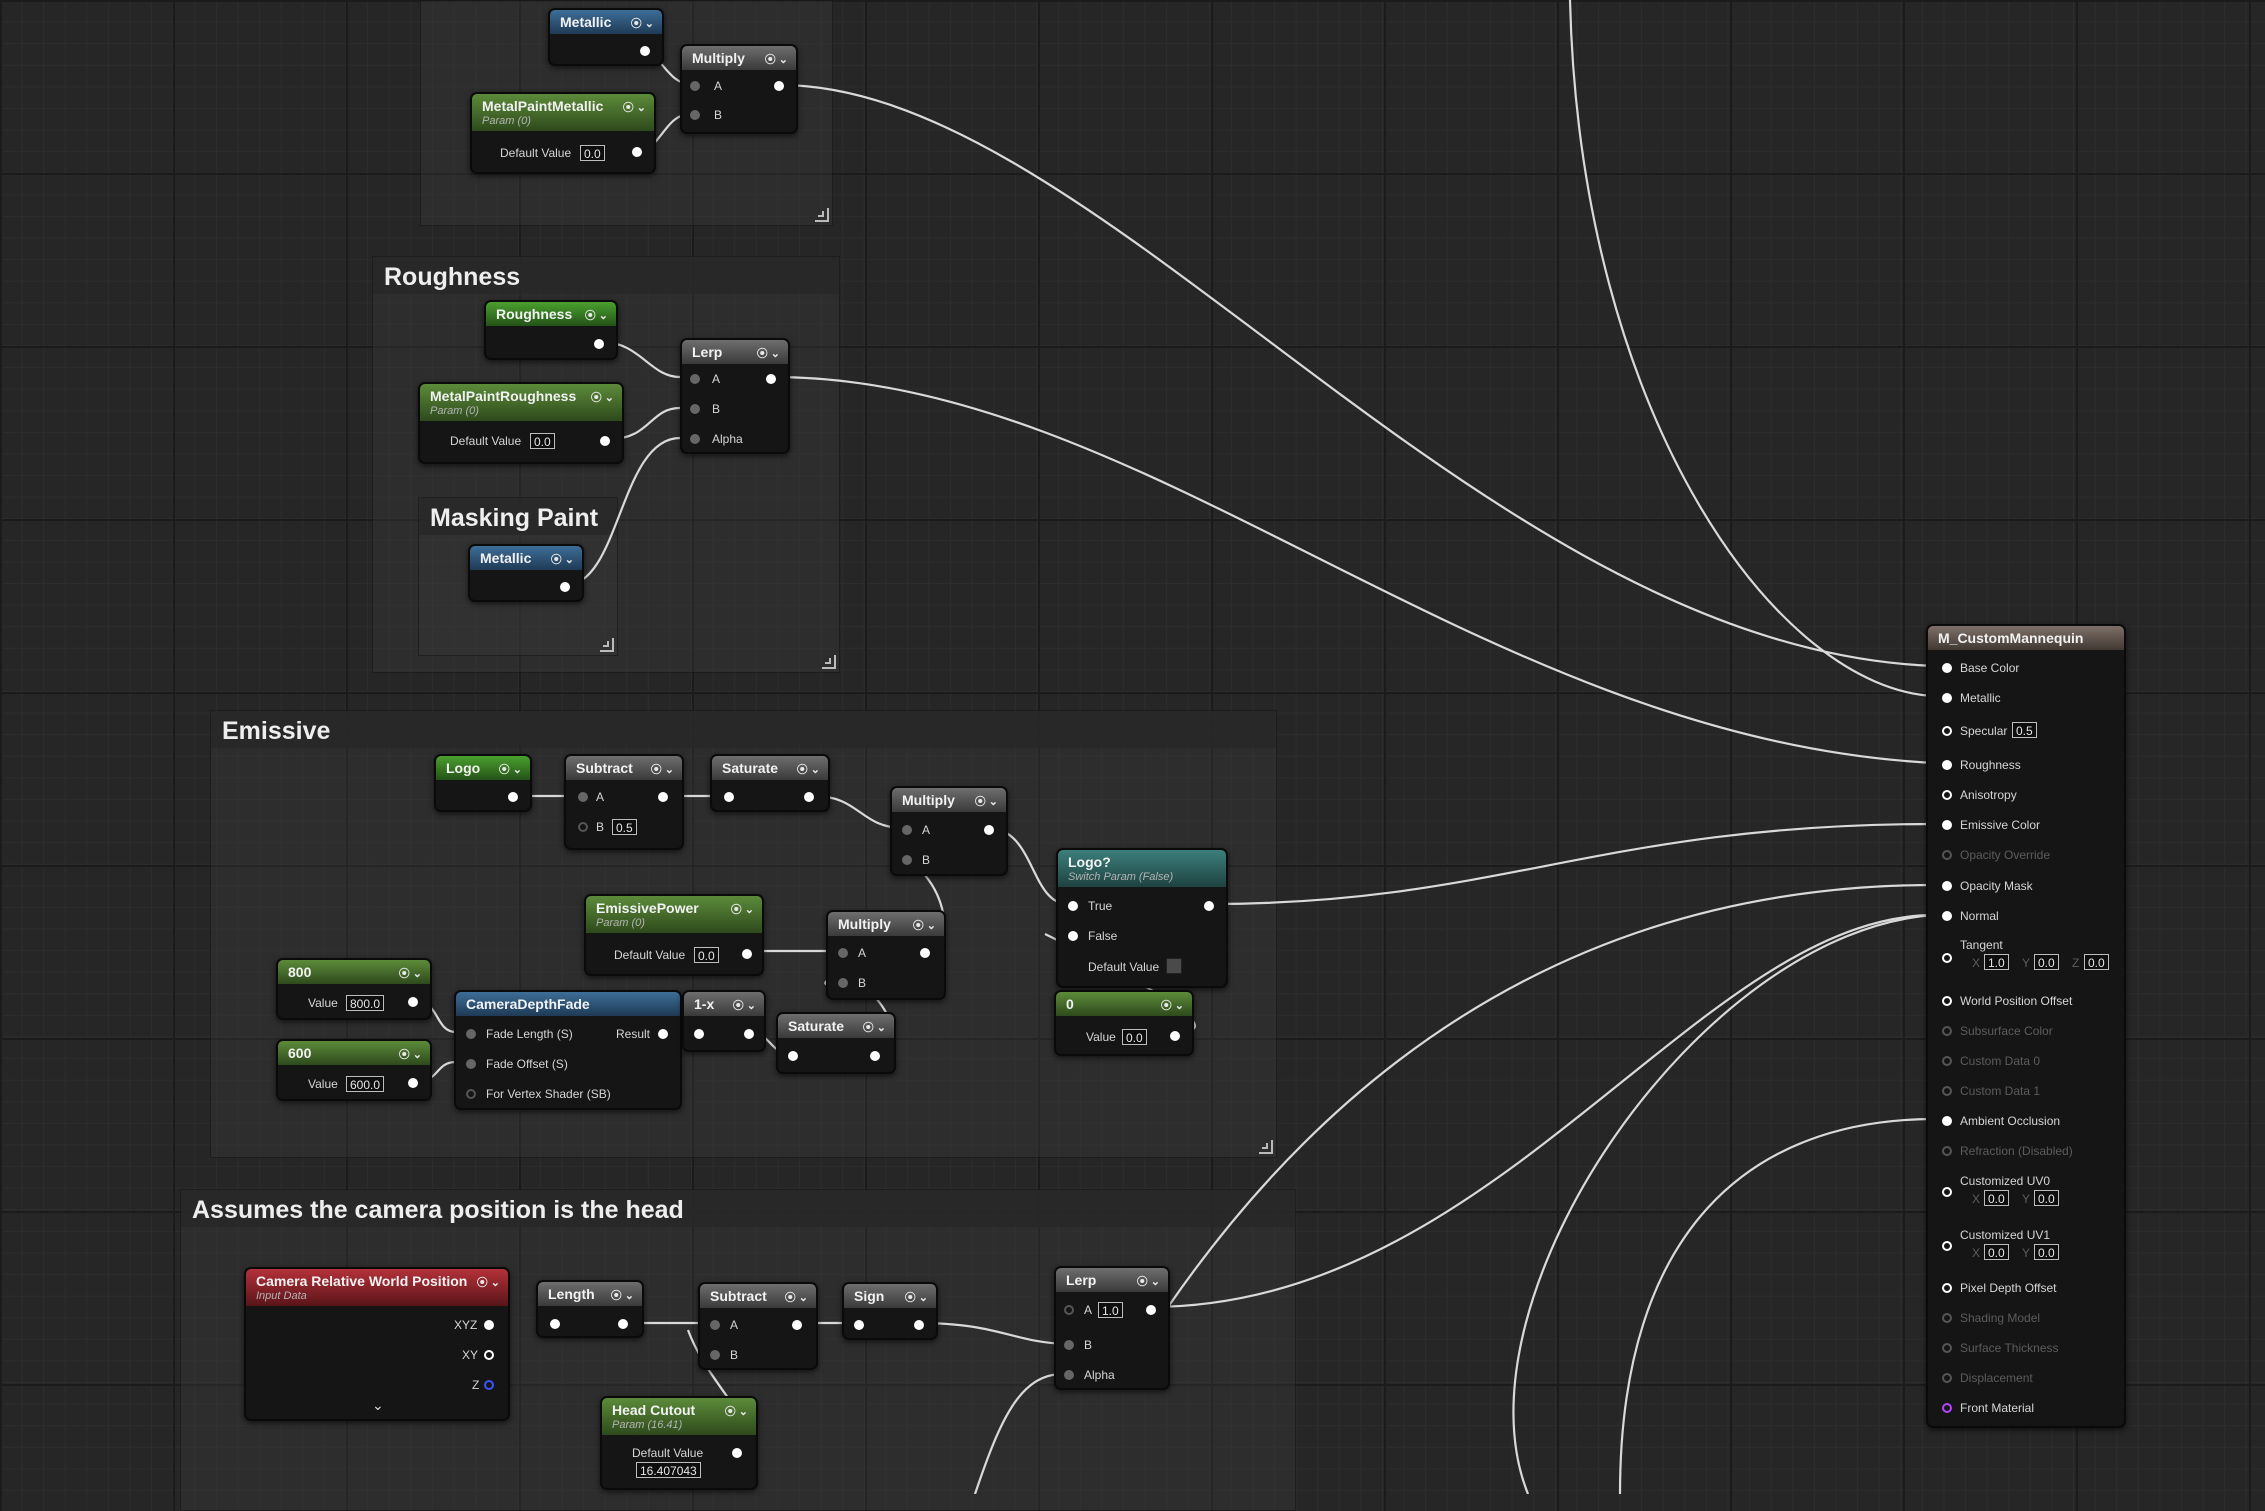  Describe the element at coordinates (471, 1034) in the screenshot. I see `input-pin-fade-length` at that location.